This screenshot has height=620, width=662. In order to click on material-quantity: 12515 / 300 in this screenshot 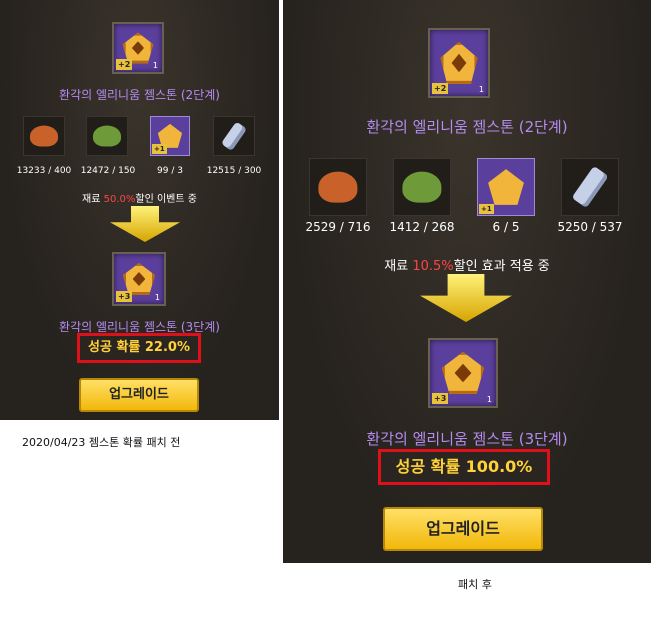, I will do `click(234, 171)`.